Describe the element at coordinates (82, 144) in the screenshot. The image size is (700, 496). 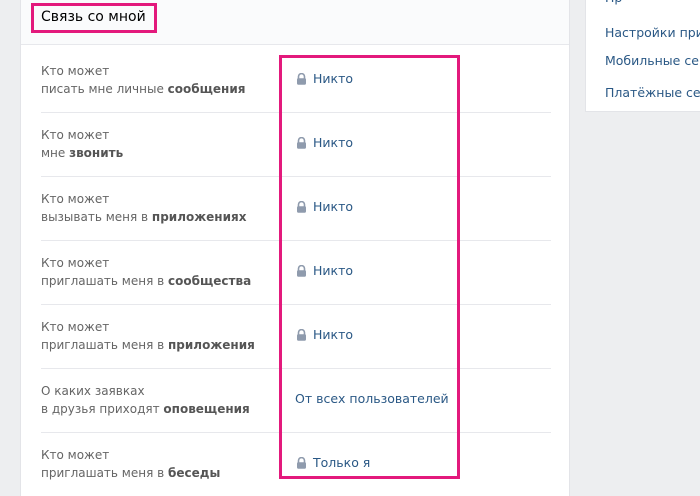
I see `setting-label: Кто может мне звонить` at that location.